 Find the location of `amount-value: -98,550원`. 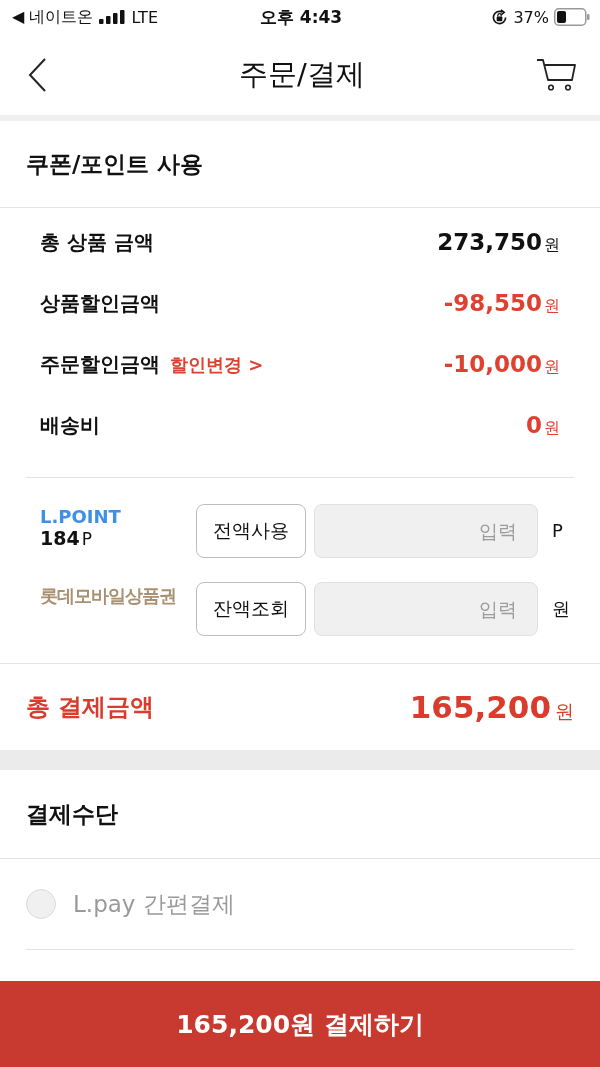

amount-value: -98,550원 is located at coordinates (501, 303).